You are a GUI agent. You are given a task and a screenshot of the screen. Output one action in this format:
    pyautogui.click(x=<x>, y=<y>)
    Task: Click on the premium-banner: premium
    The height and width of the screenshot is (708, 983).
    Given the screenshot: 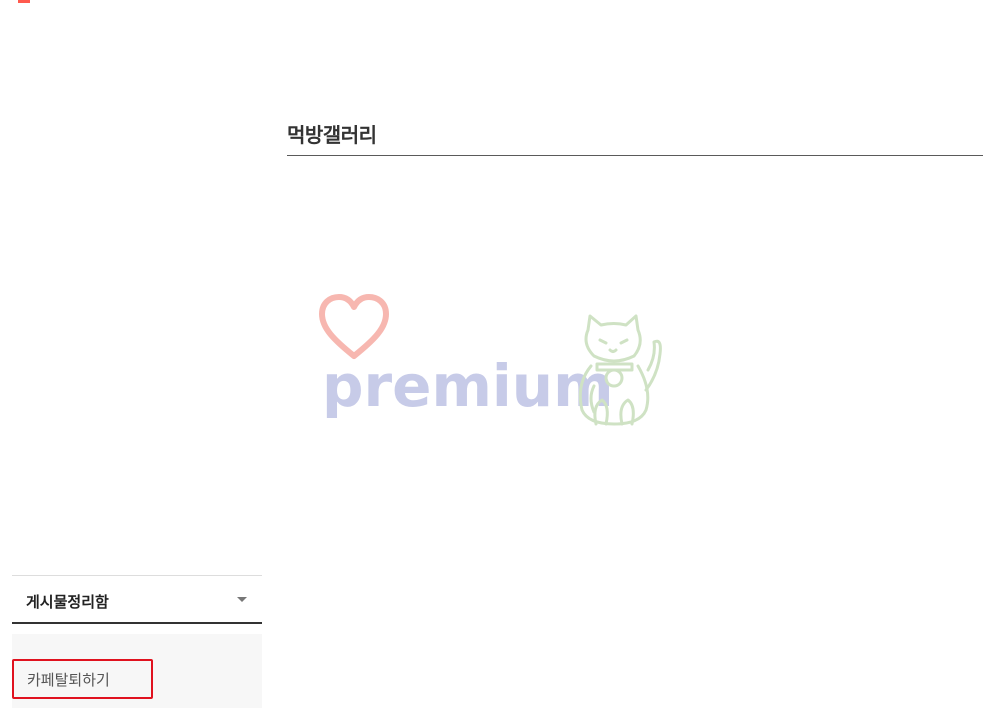 What is the action you would take?
    pyautogui.click(x=490, y=362)
    